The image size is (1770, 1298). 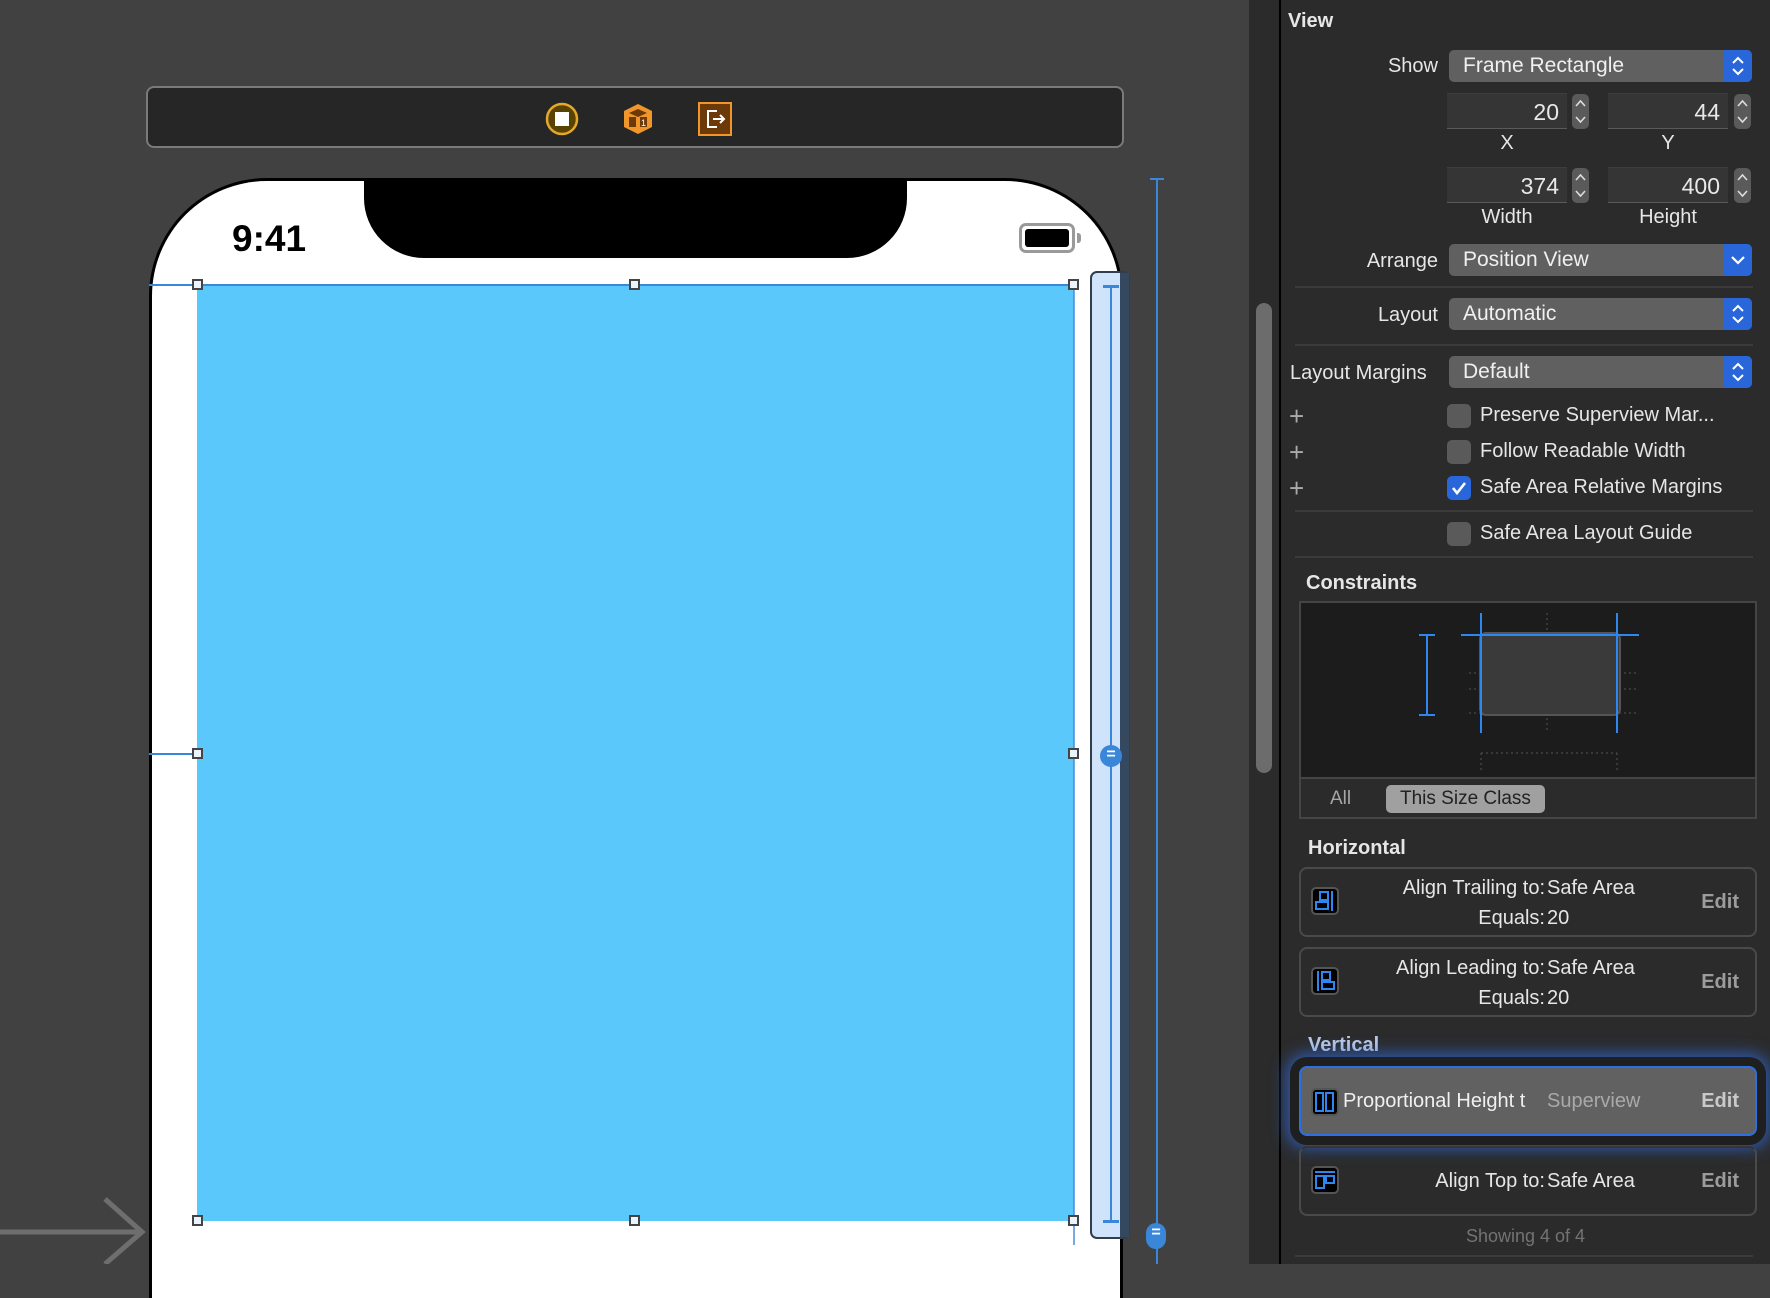 I want to click on segment-all: All, so click(x=1340, y=799).